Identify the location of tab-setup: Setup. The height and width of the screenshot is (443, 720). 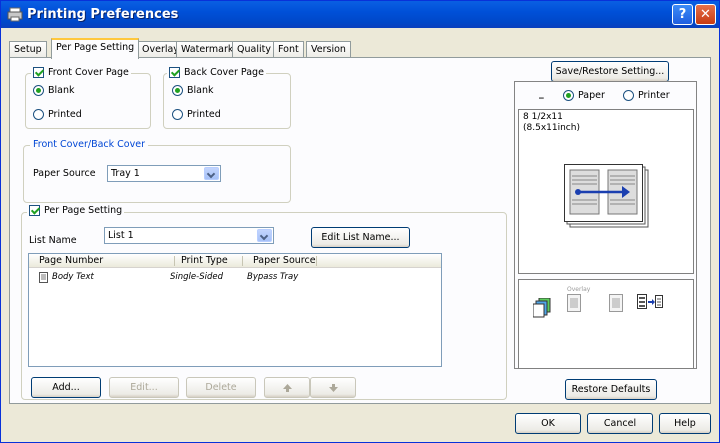
(28, 49).